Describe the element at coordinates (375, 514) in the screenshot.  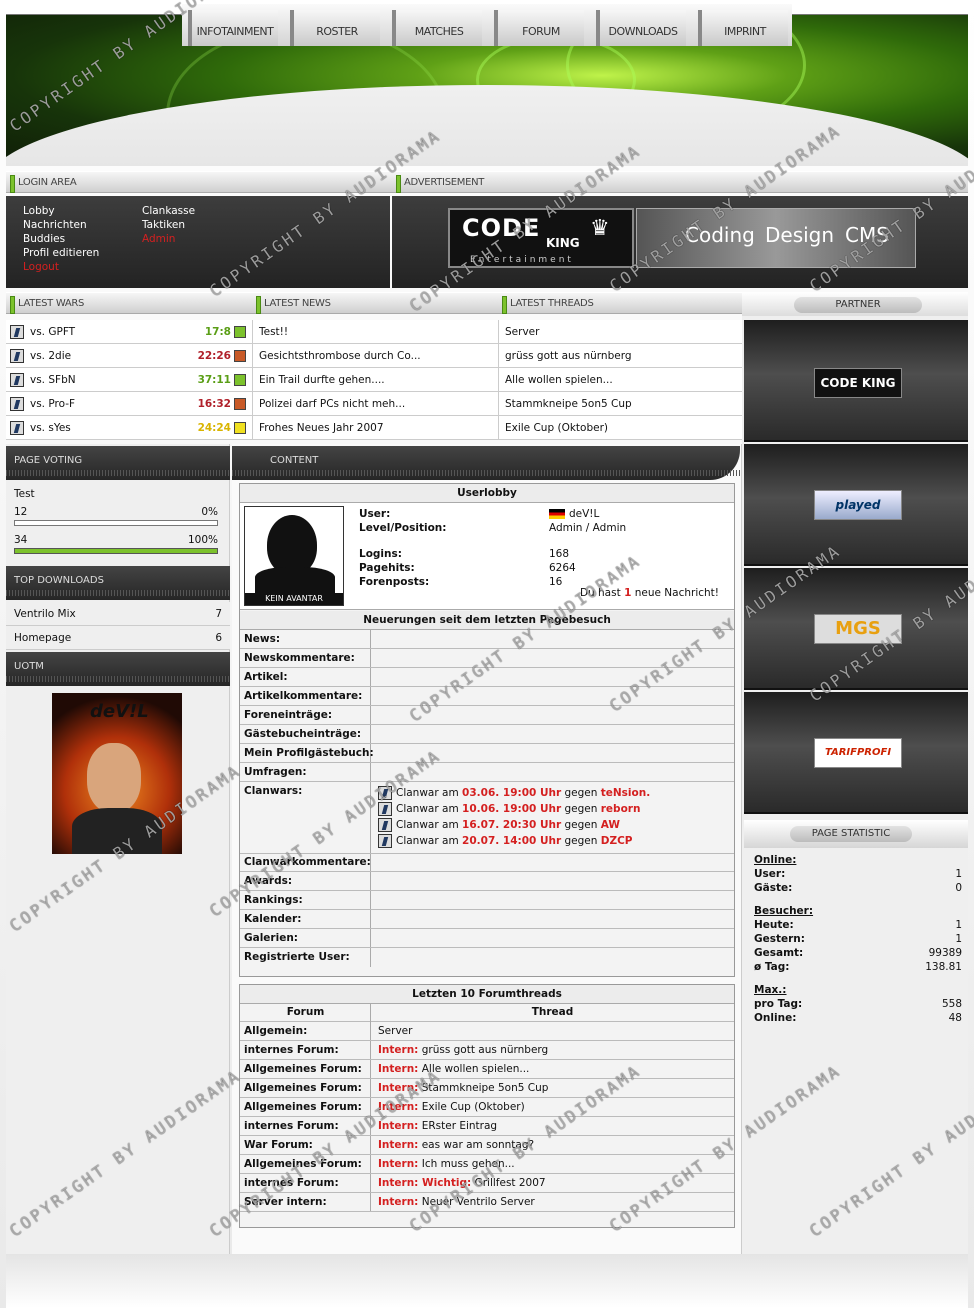
I see `label-user: User:` at that location.